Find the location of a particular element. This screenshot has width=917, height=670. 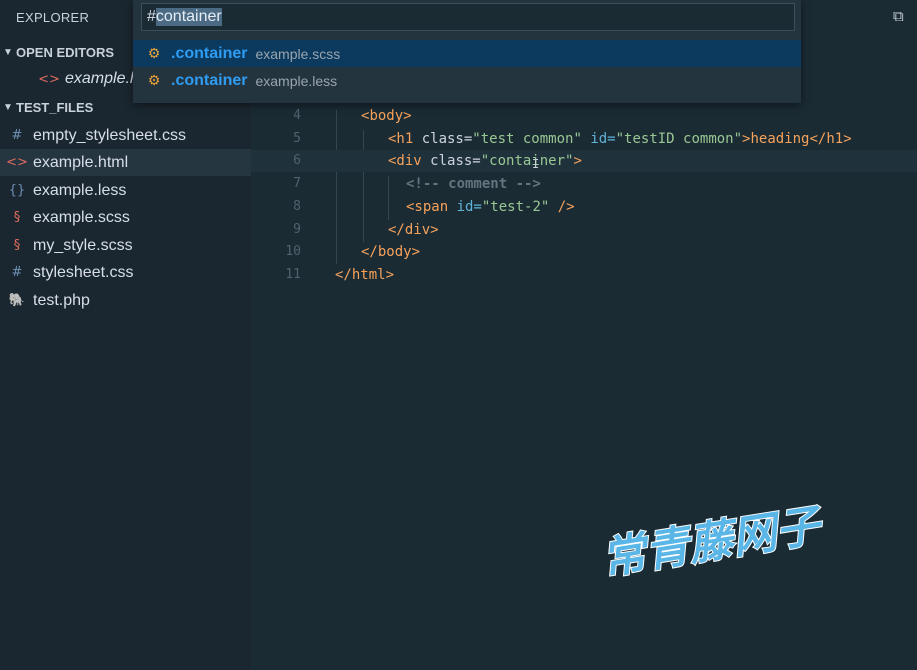

query-text: container is located at coordinates (188, 17).